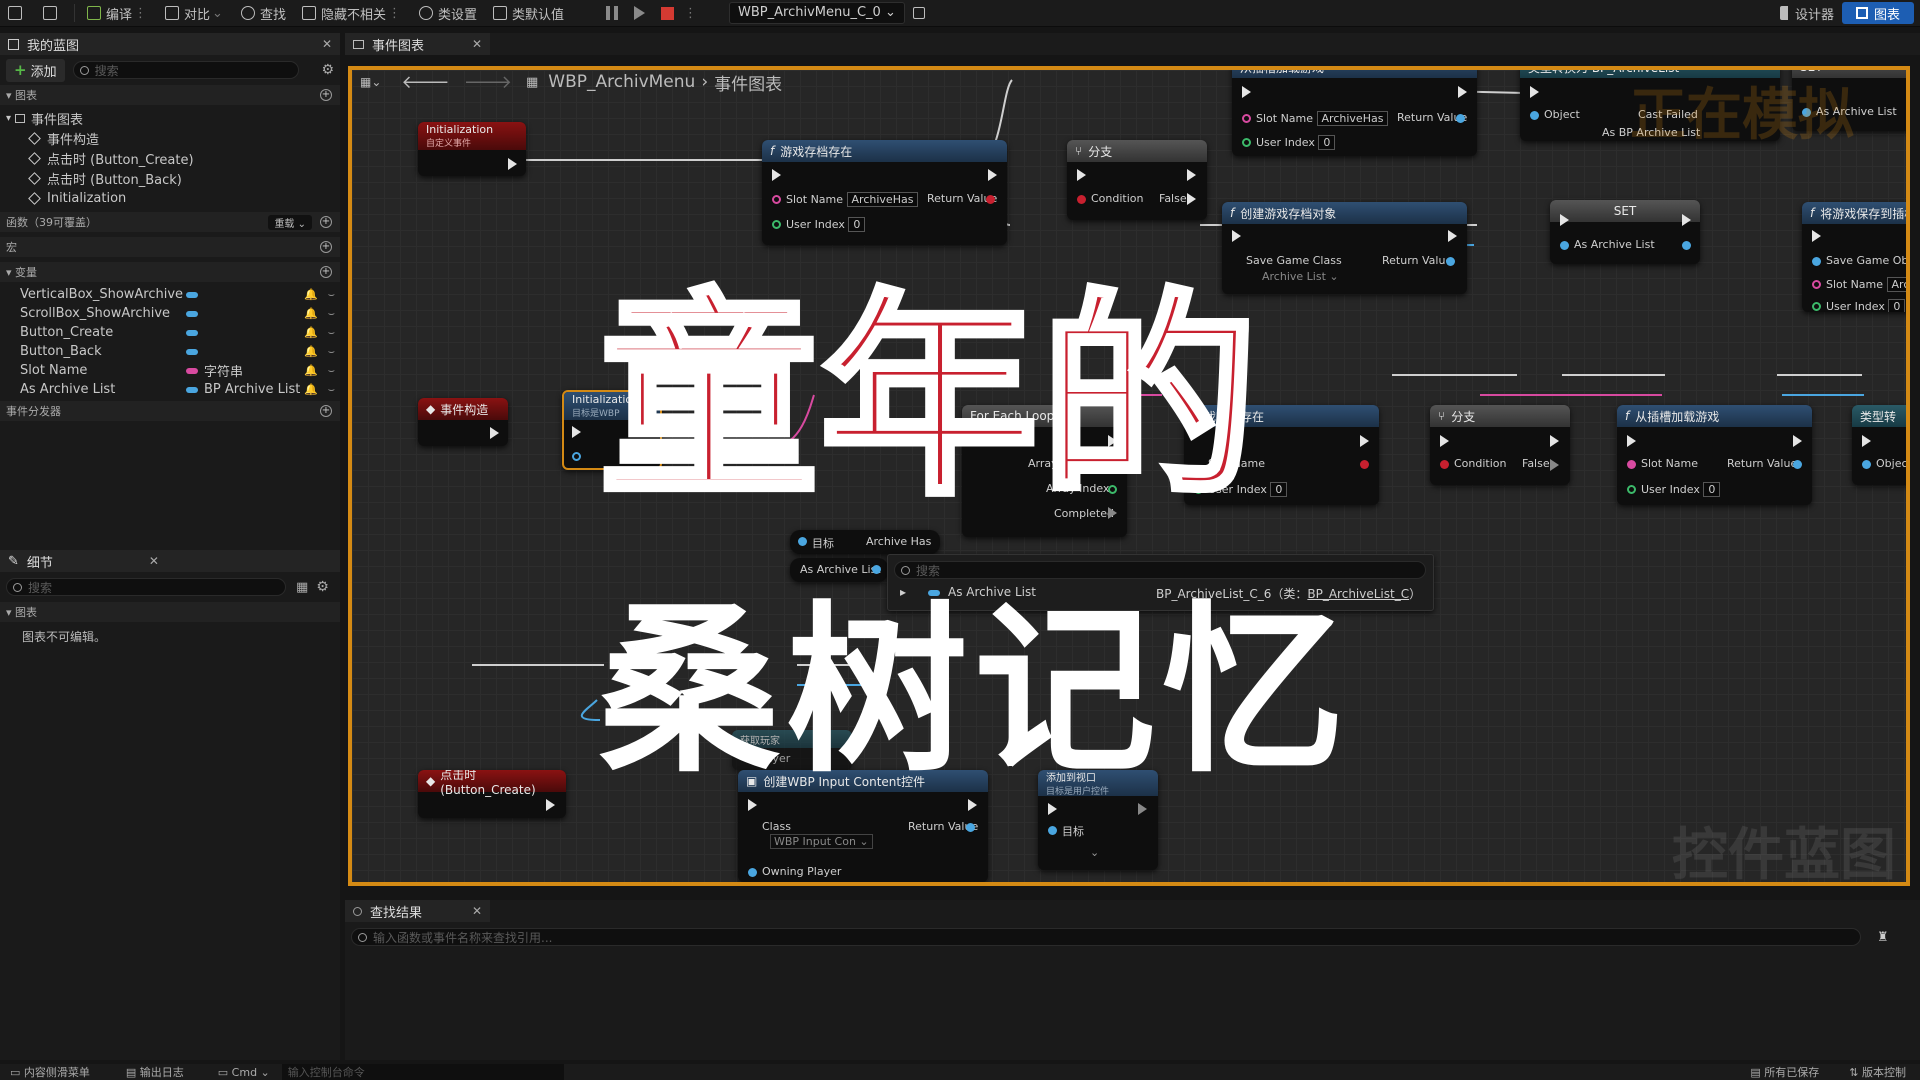 This screenshot has height=1080, width=1920. Describe the element at coordinates (1052, 830) in the screenshot. I see `target-pin` at that location.